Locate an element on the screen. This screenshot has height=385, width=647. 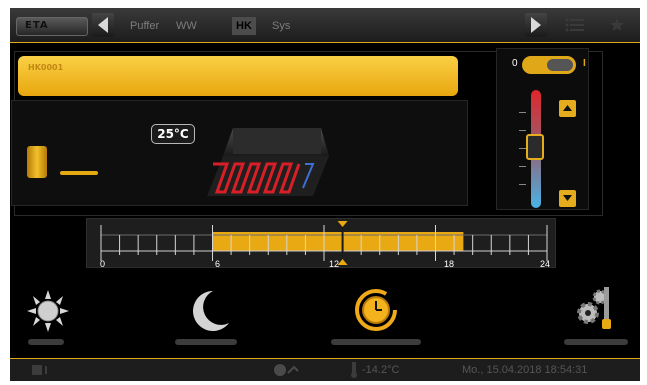
timeline-scale is located at coordinates (324, 243).